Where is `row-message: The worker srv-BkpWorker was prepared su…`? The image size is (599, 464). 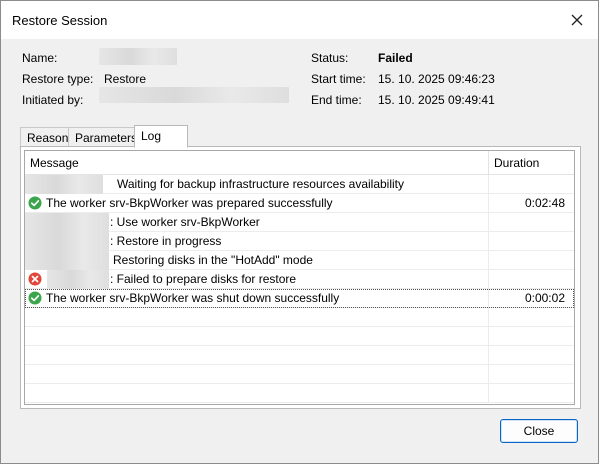 row-message: The worker srv-BkpWorker was prepared su… is located at coordinates (189, 203).